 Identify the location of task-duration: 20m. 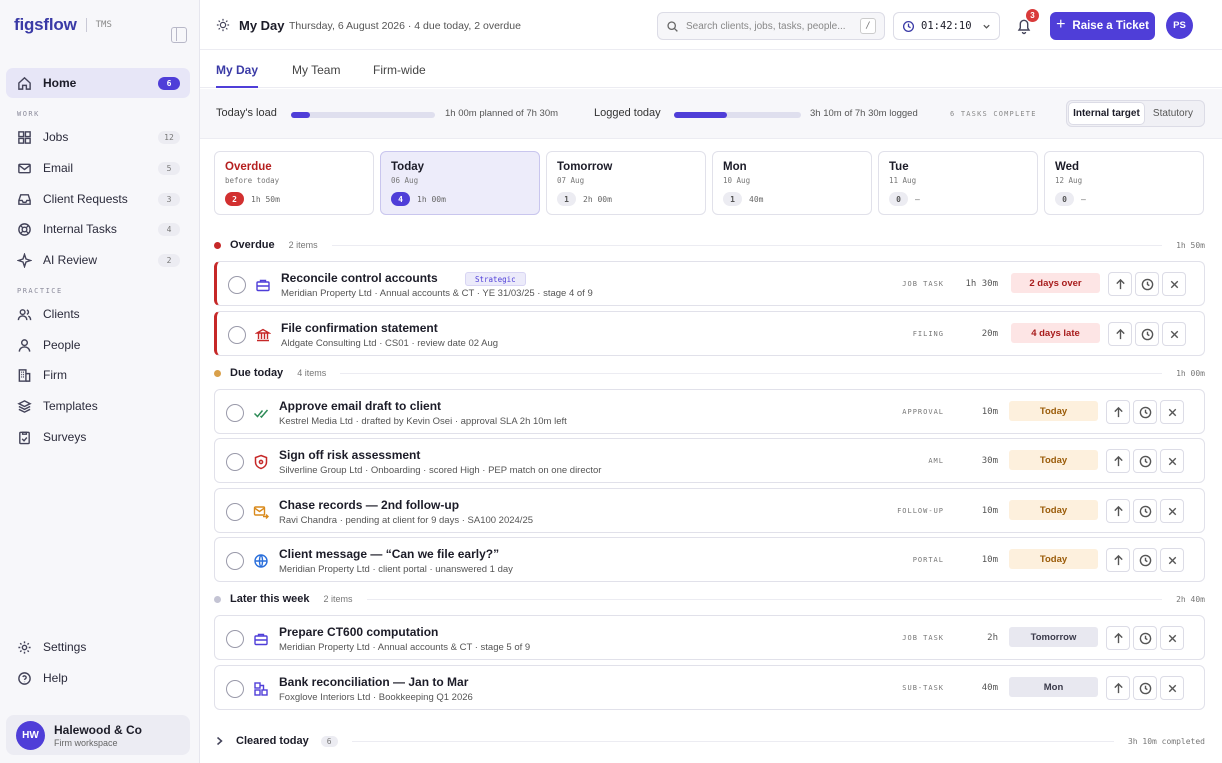
(989, 334).